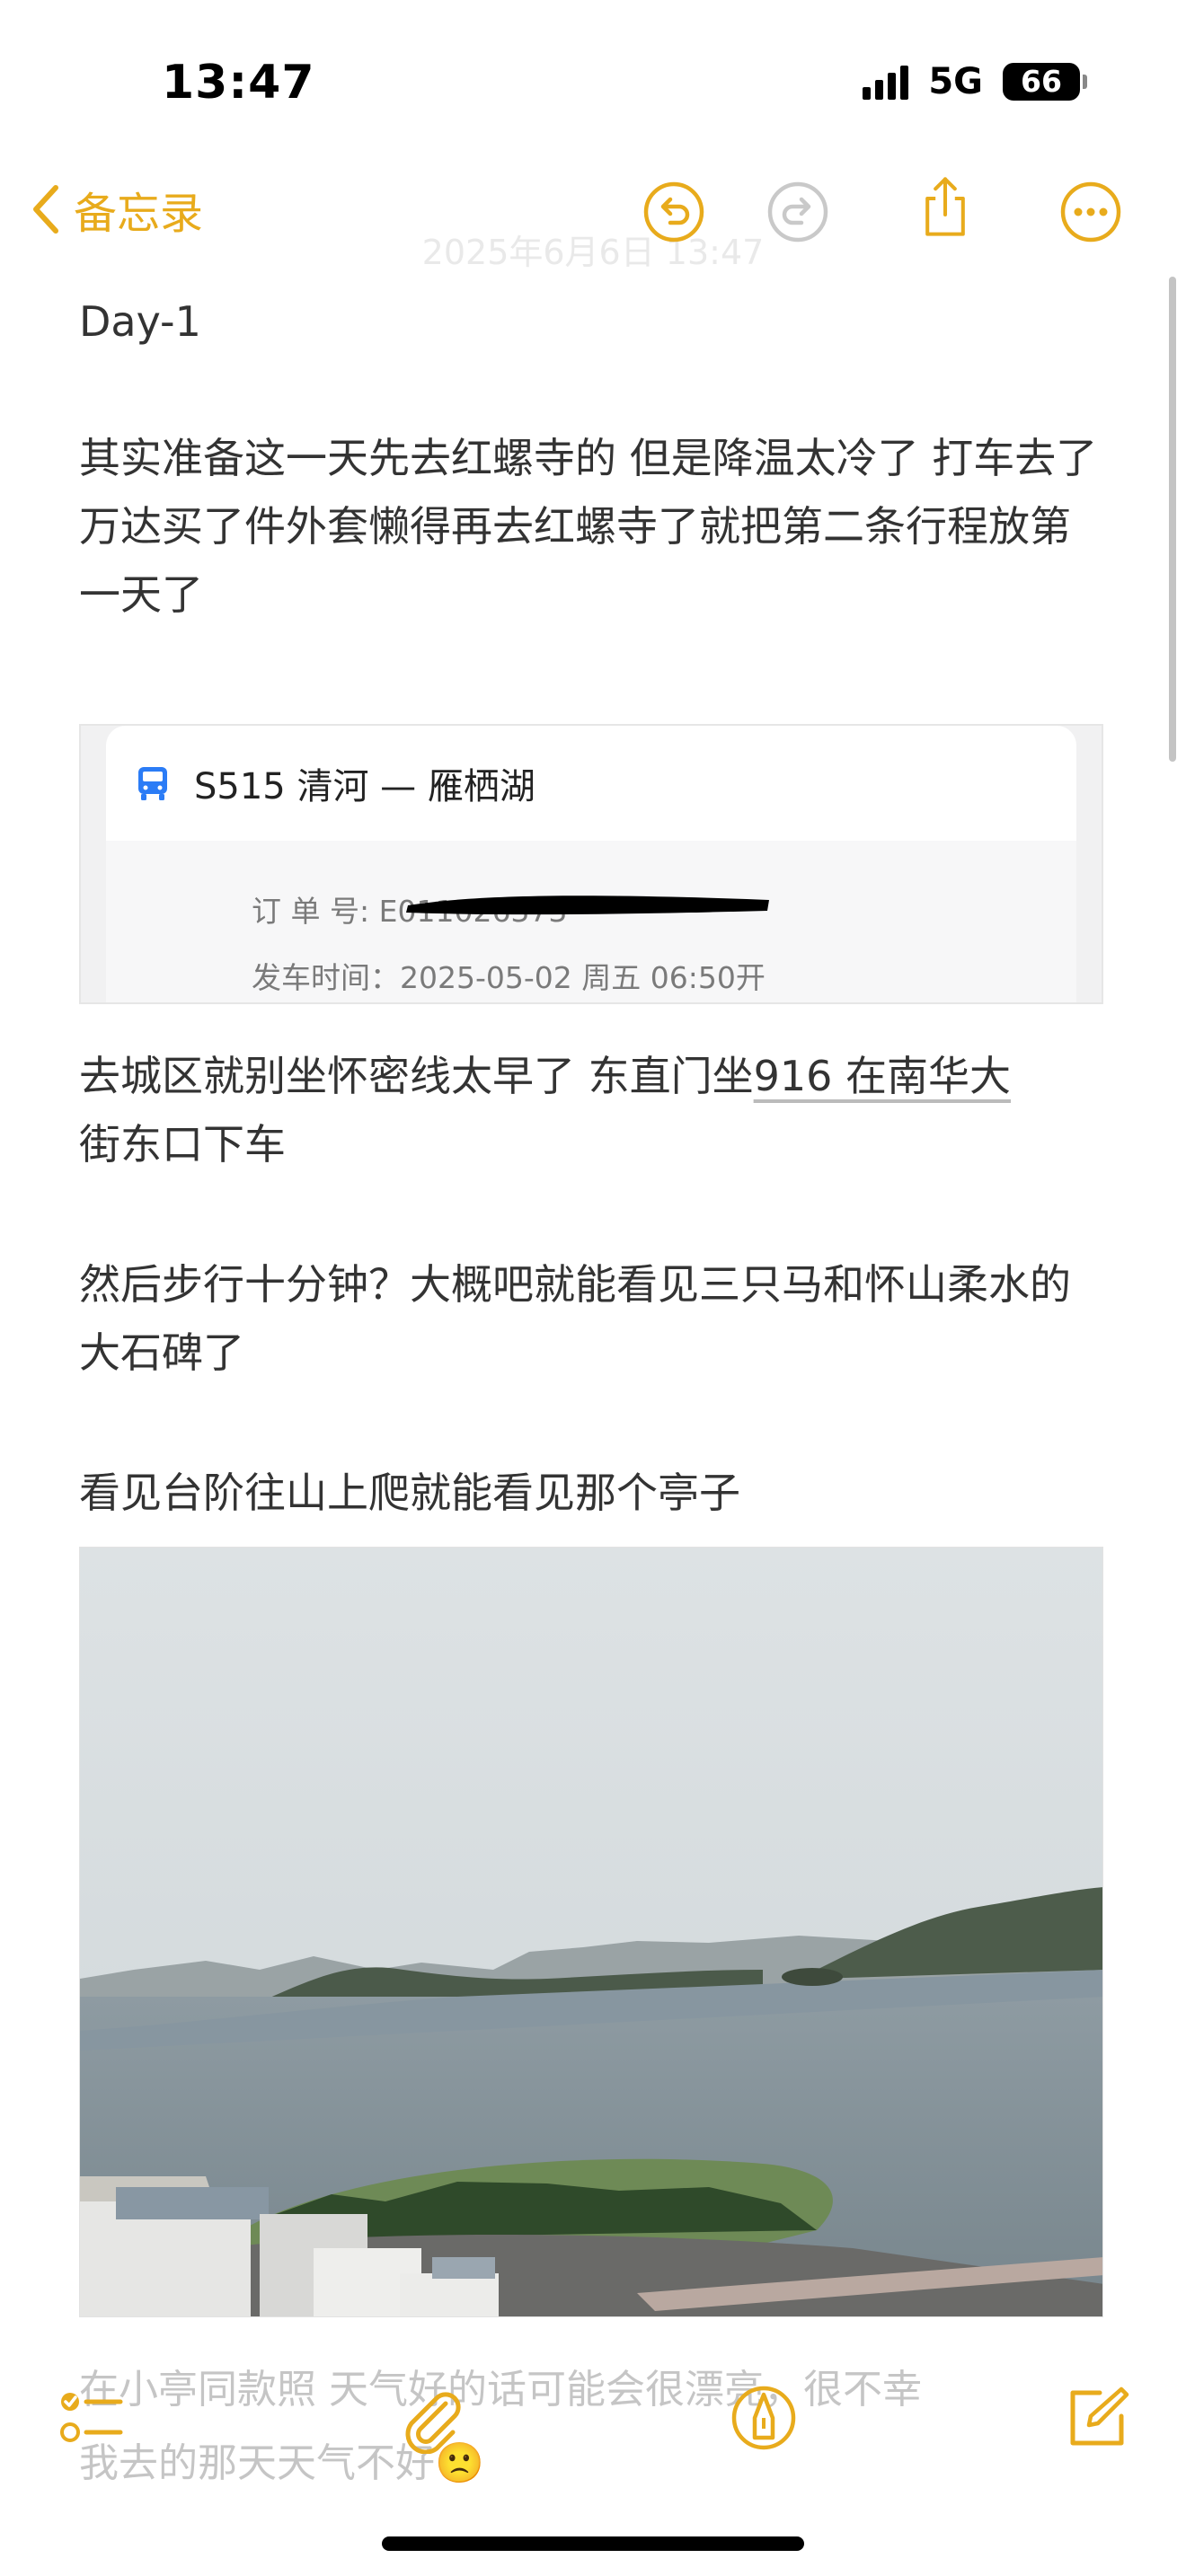 Image resolution: width=1186 pixels, height=2576 pixels. What do you see at coordinates (886, 82) in the screenshot?
I see `signal-icon` at bounding box center [886, 82].